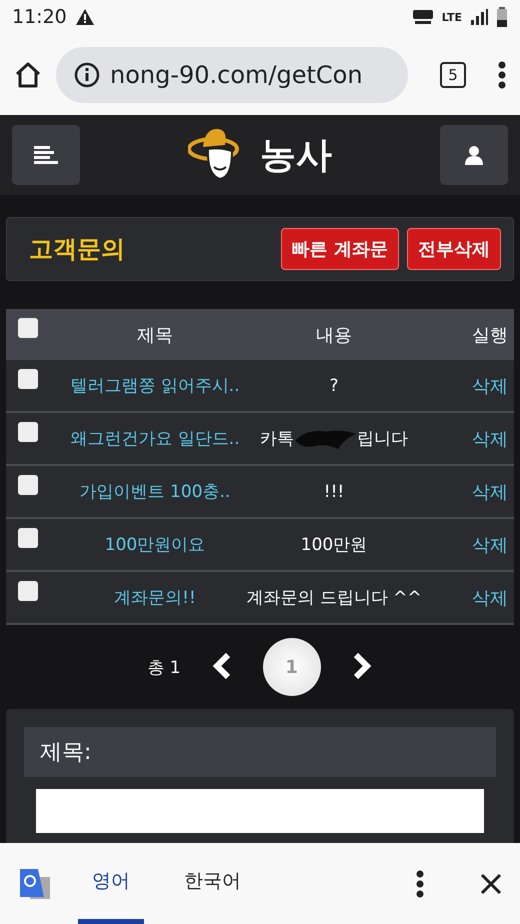 The height and width of the screenshot is (924, 520). I want to click on table-cell: !!!, so click(334, 492).